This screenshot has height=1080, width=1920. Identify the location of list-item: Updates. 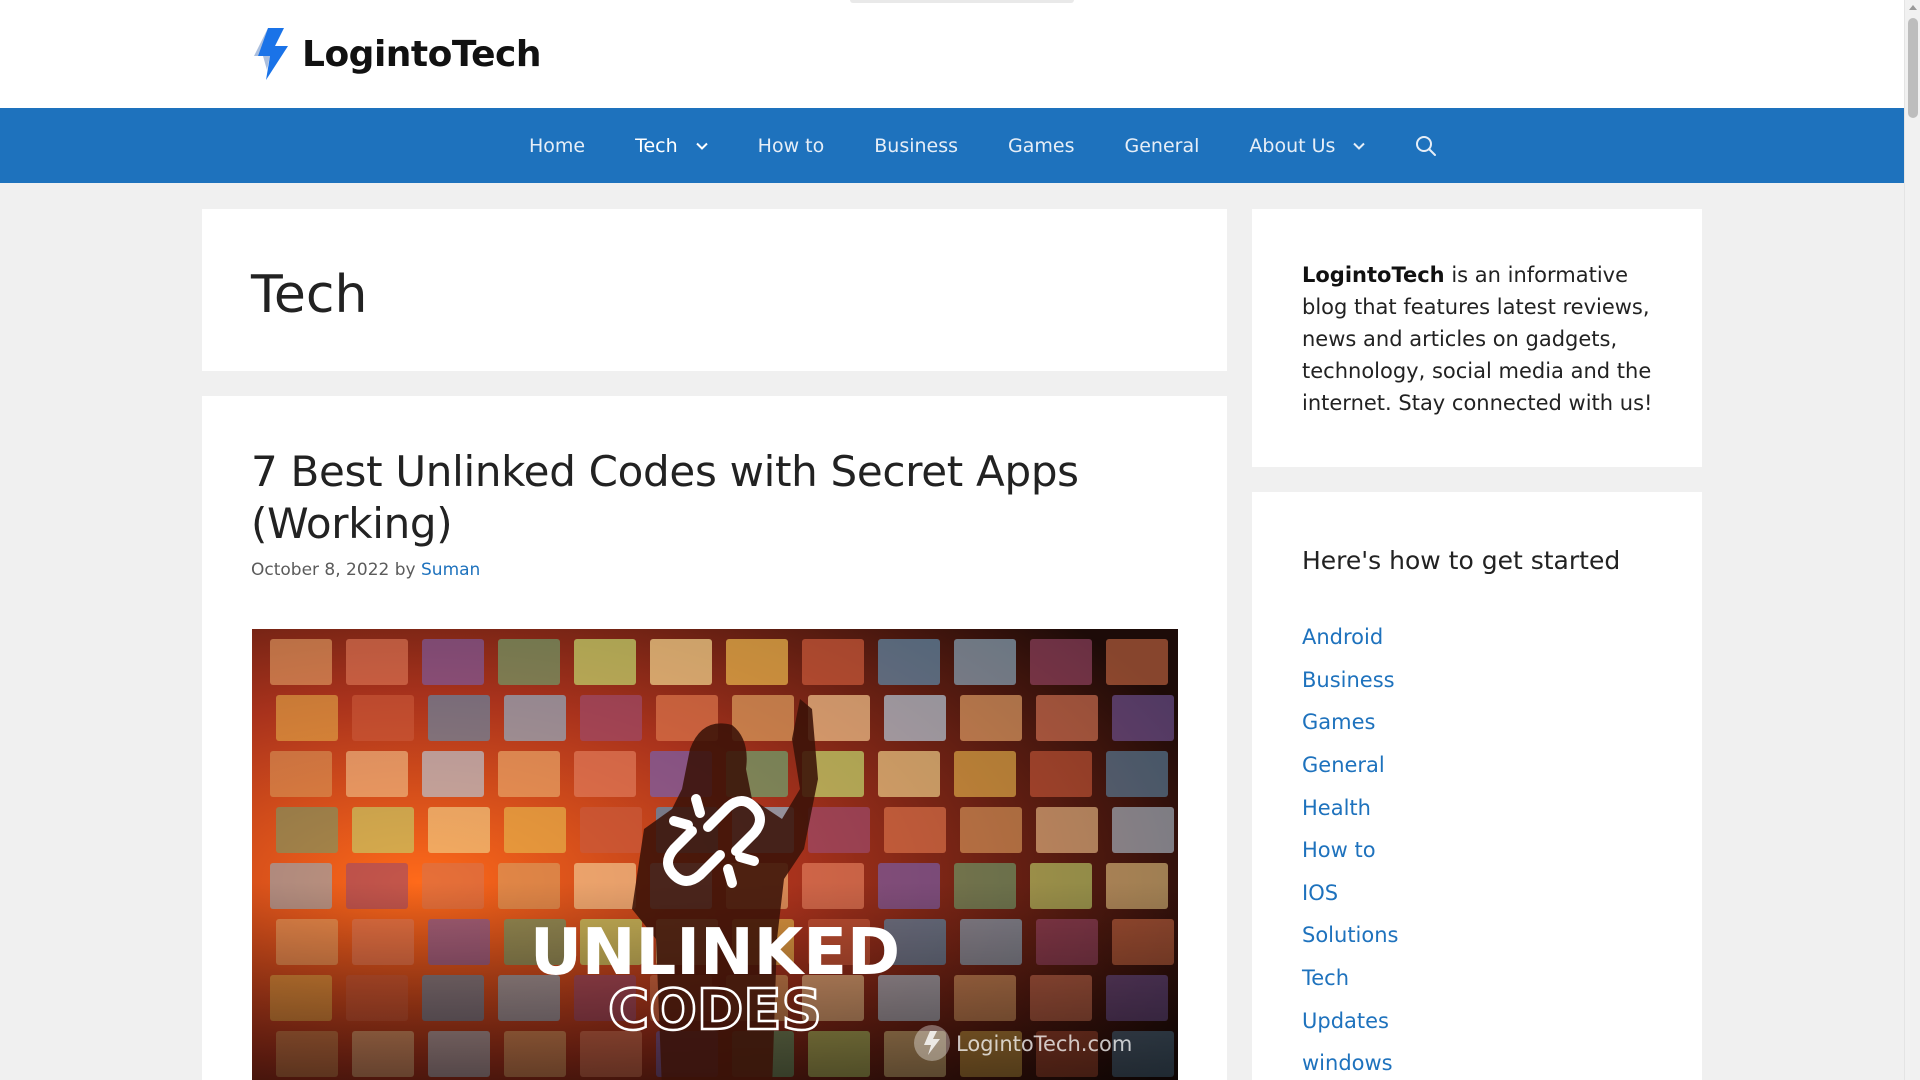
(1350, 1020).